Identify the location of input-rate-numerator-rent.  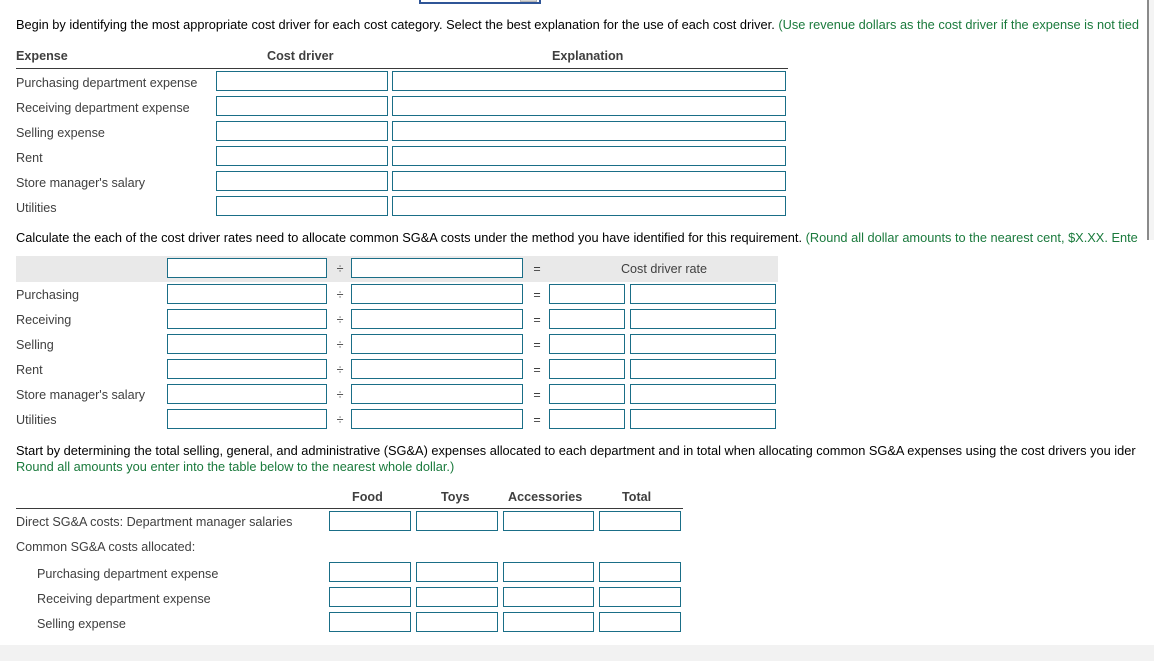
(247, 369).